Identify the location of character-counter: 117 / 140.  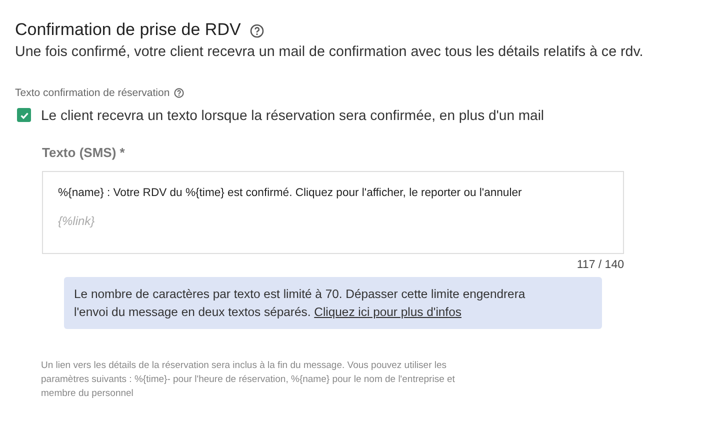
(600, 265).